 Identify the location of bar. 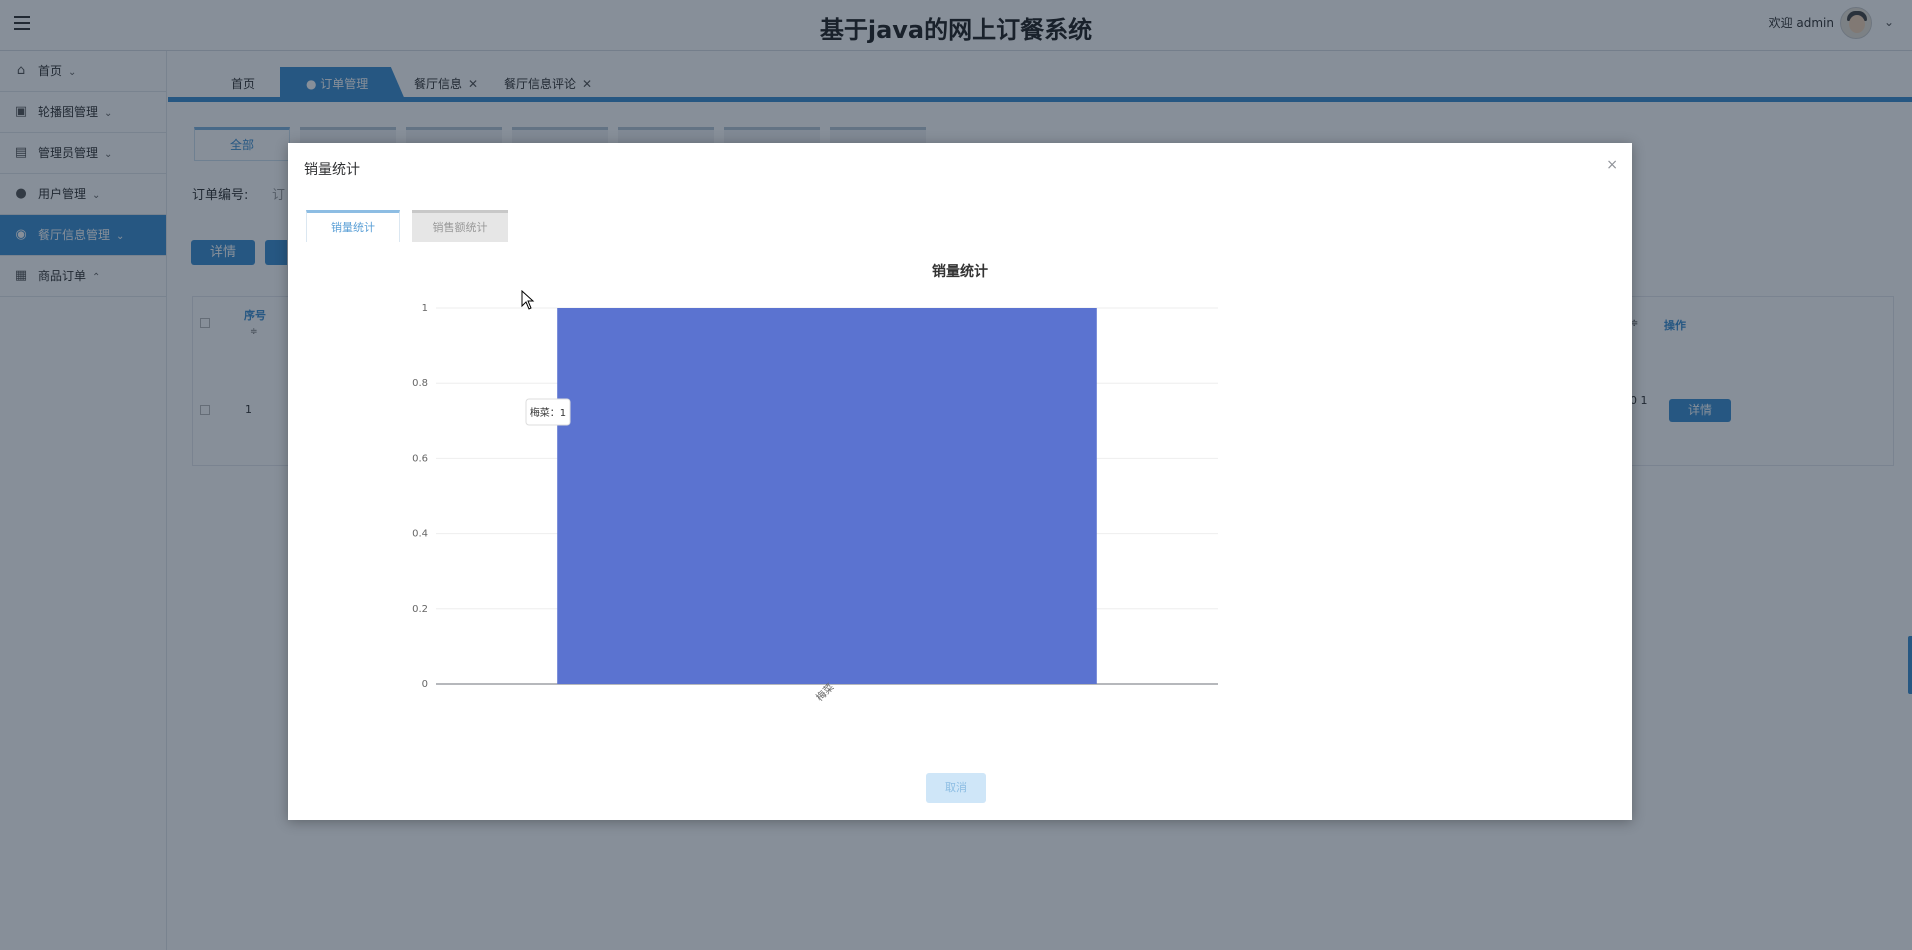
(827, 496).